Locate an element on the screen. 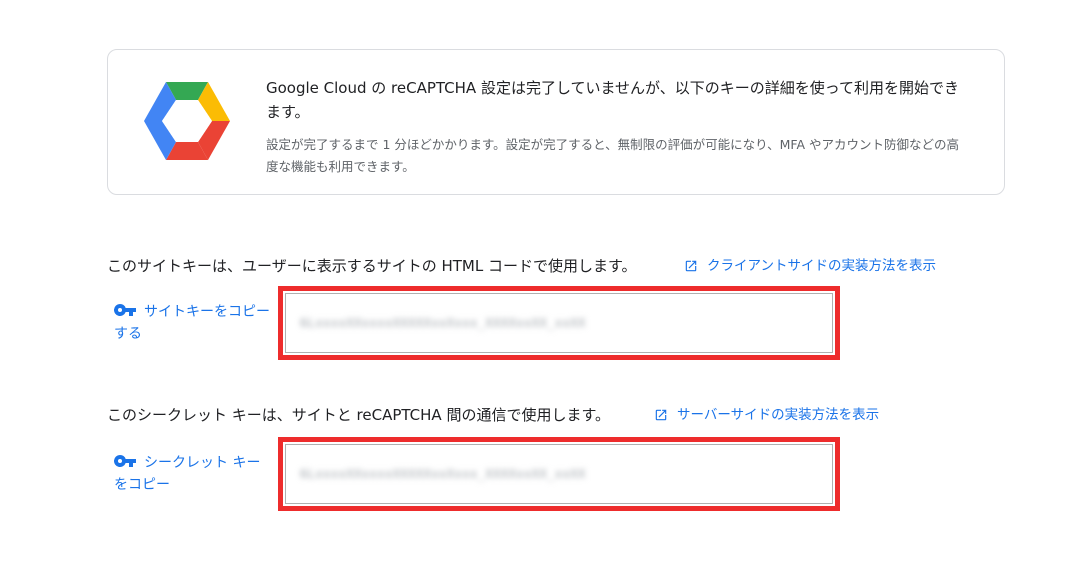  secret-key-description: このシークレット キーは、サイトと reCAPTCHA 間の通信で使用します。 is located at coordinates (358, 415).